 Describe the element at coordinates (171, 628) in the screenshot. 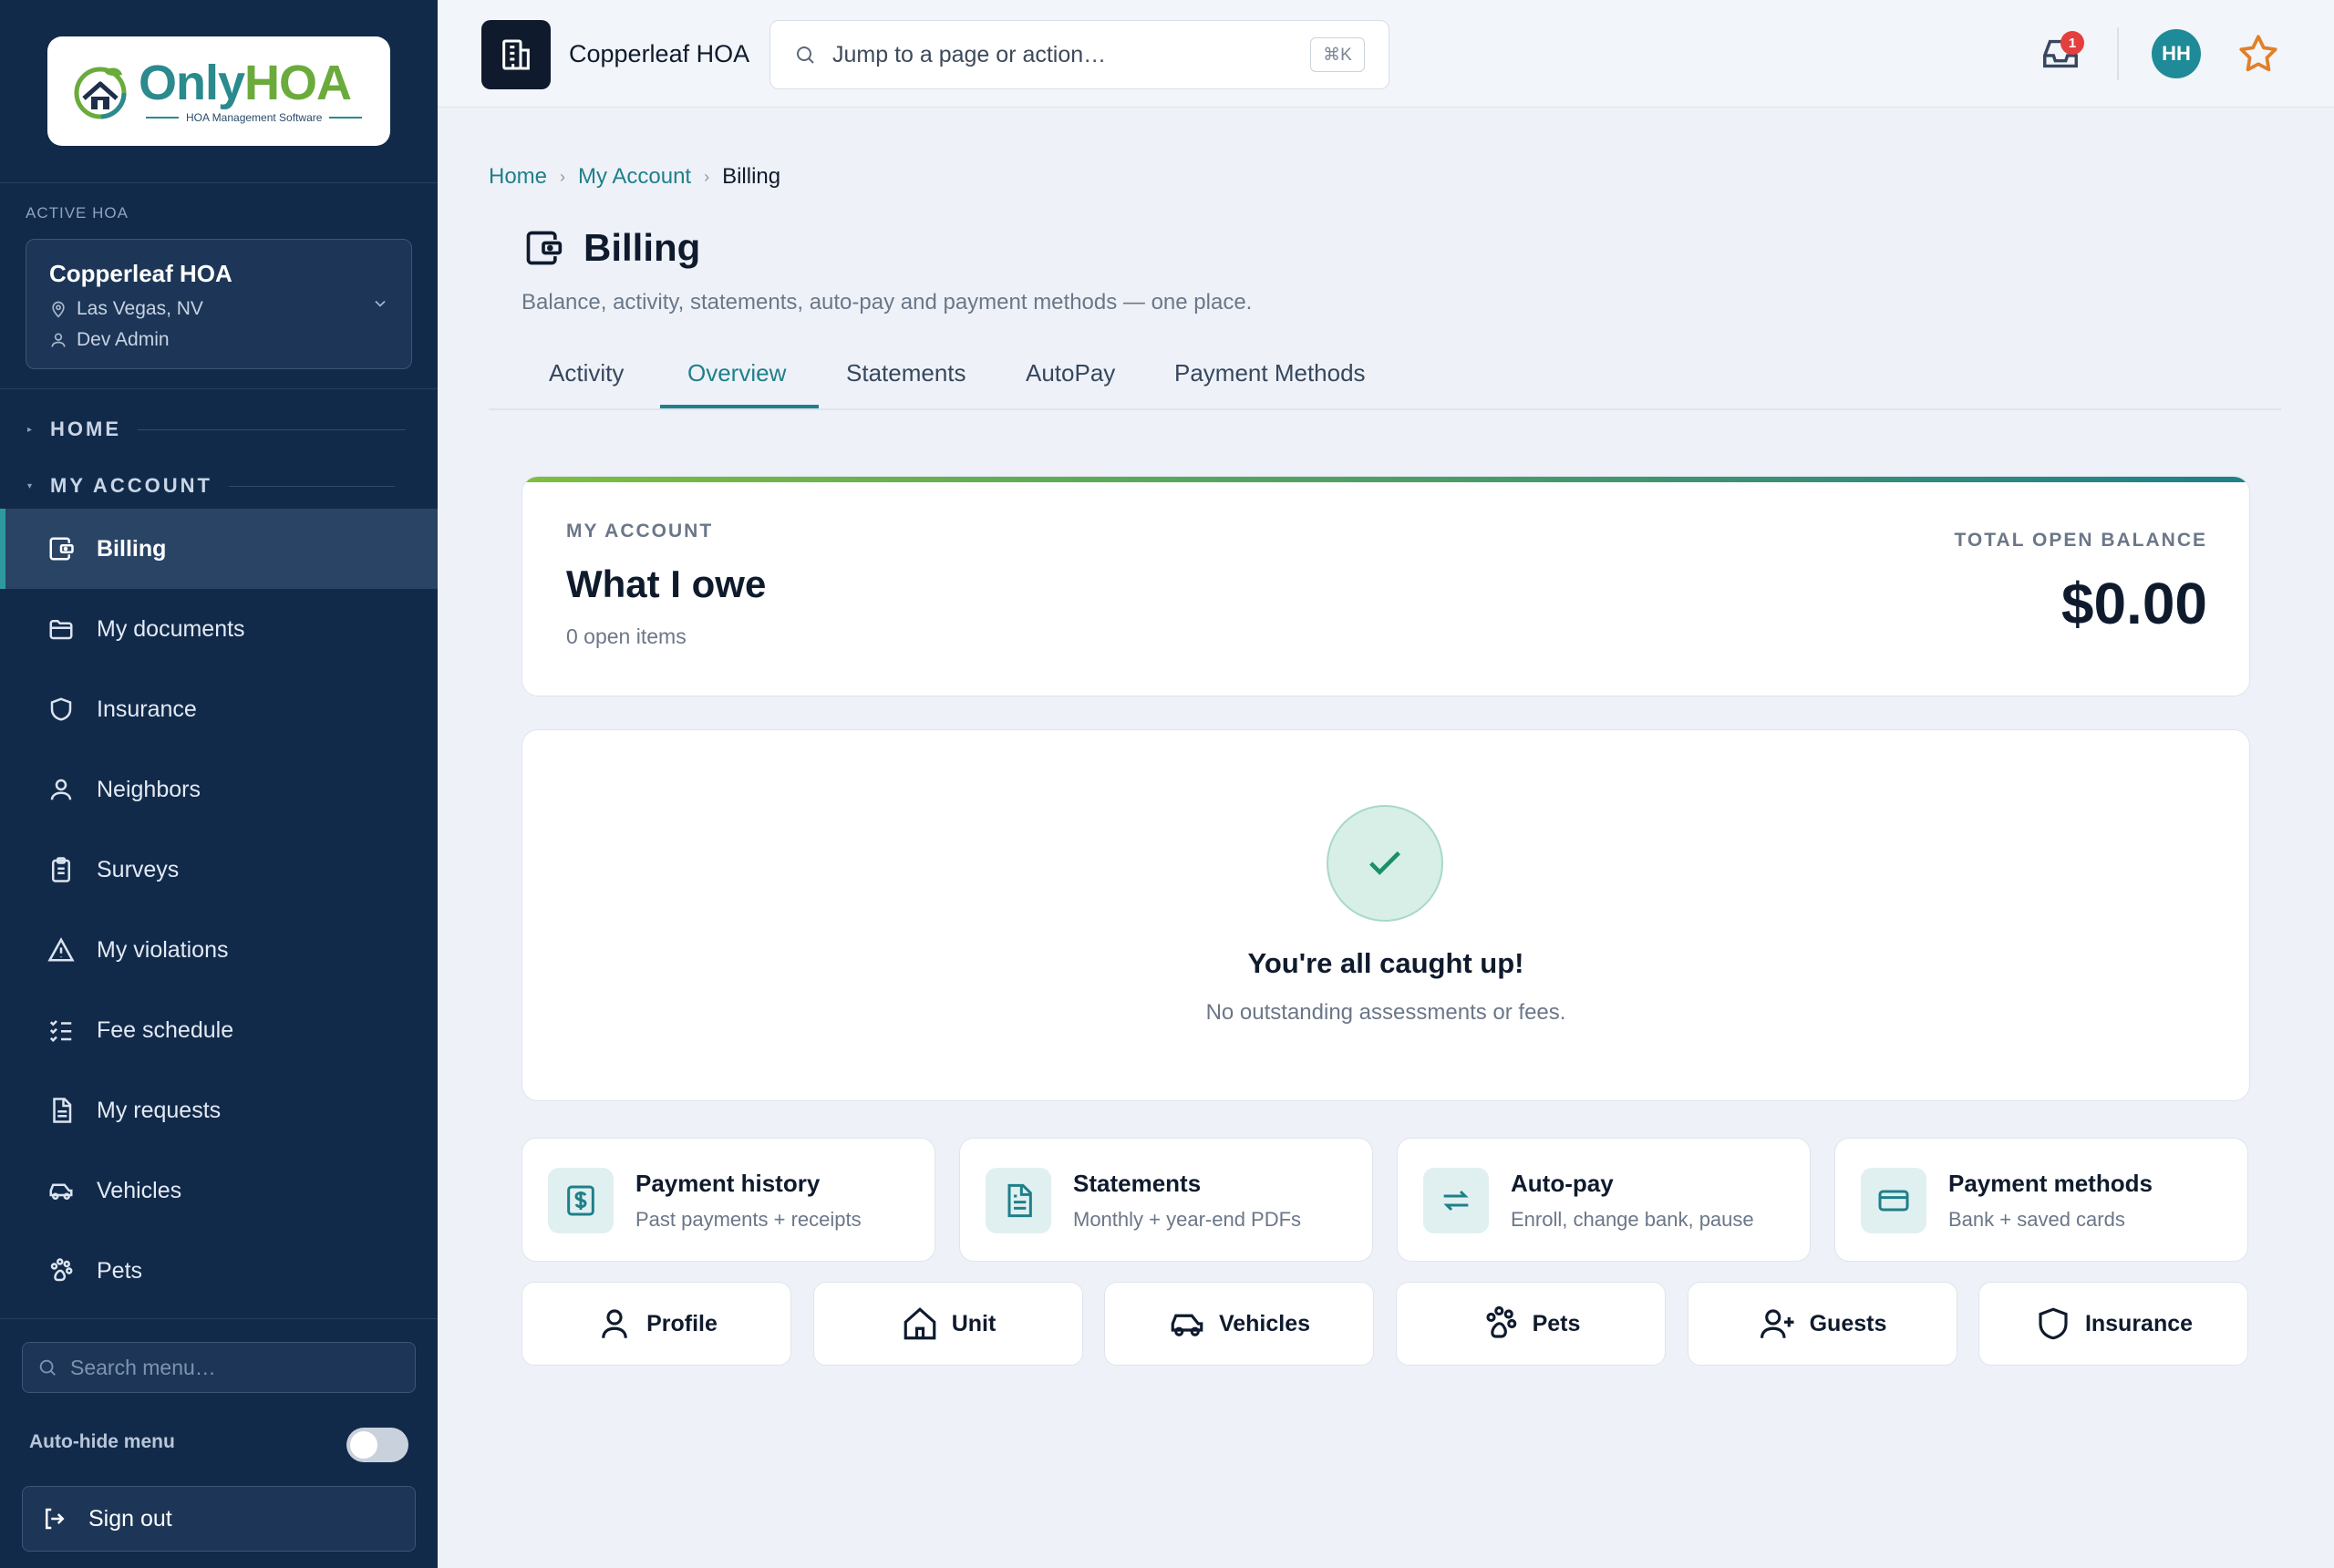

I see `sidebar-item-label: My documents` at that location.